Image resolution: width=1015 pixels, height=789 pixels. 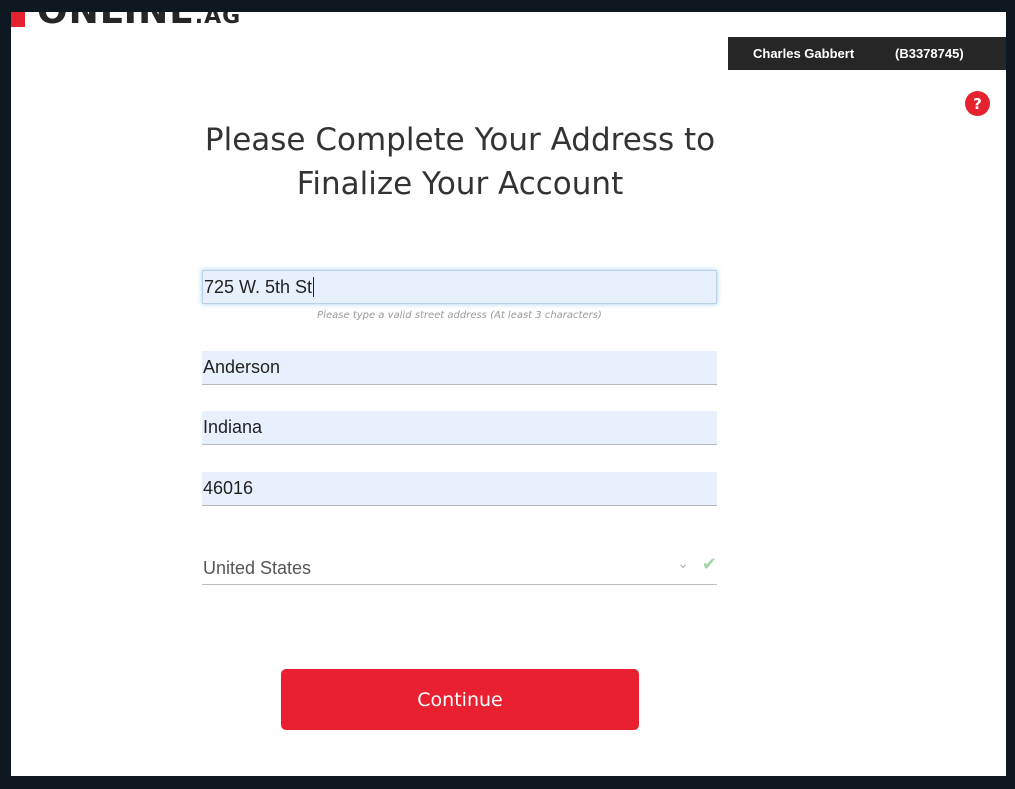 I want to click on help-icon: ?, so click(x=977, y=103).